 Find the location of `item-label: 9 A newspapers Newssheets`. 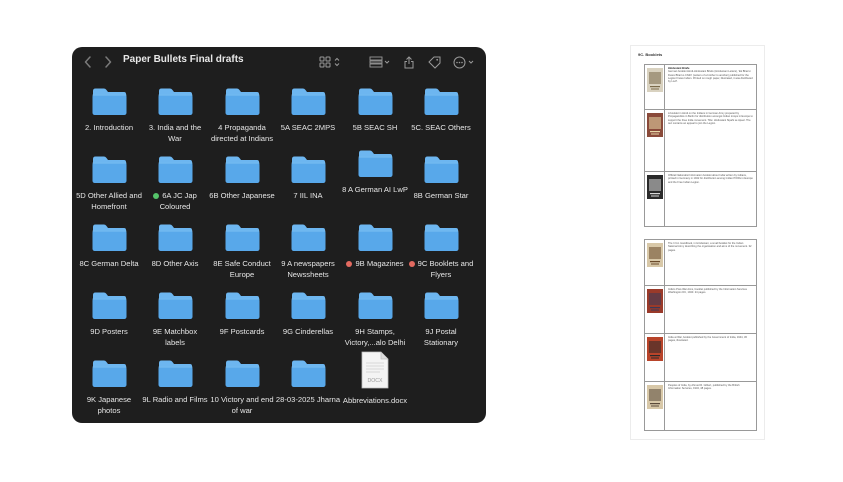

item-label: 9 A newspapers Newssheets is located at coordinates (308, 269).